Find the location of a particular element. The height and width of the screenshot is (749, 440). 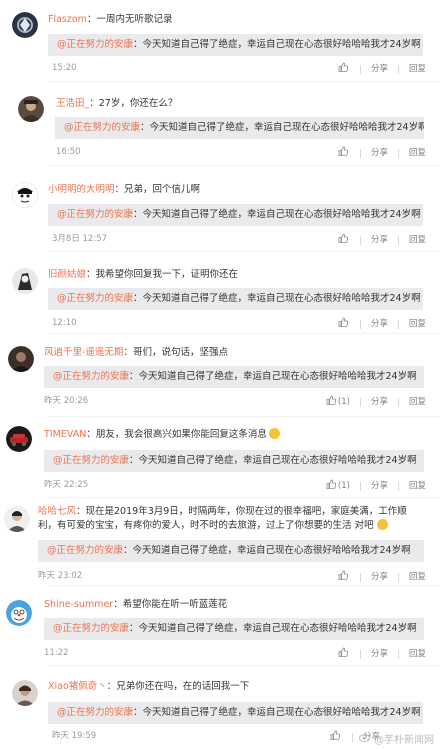

timestamp: 昨天 23:02 is located at coordinates (60, 576).